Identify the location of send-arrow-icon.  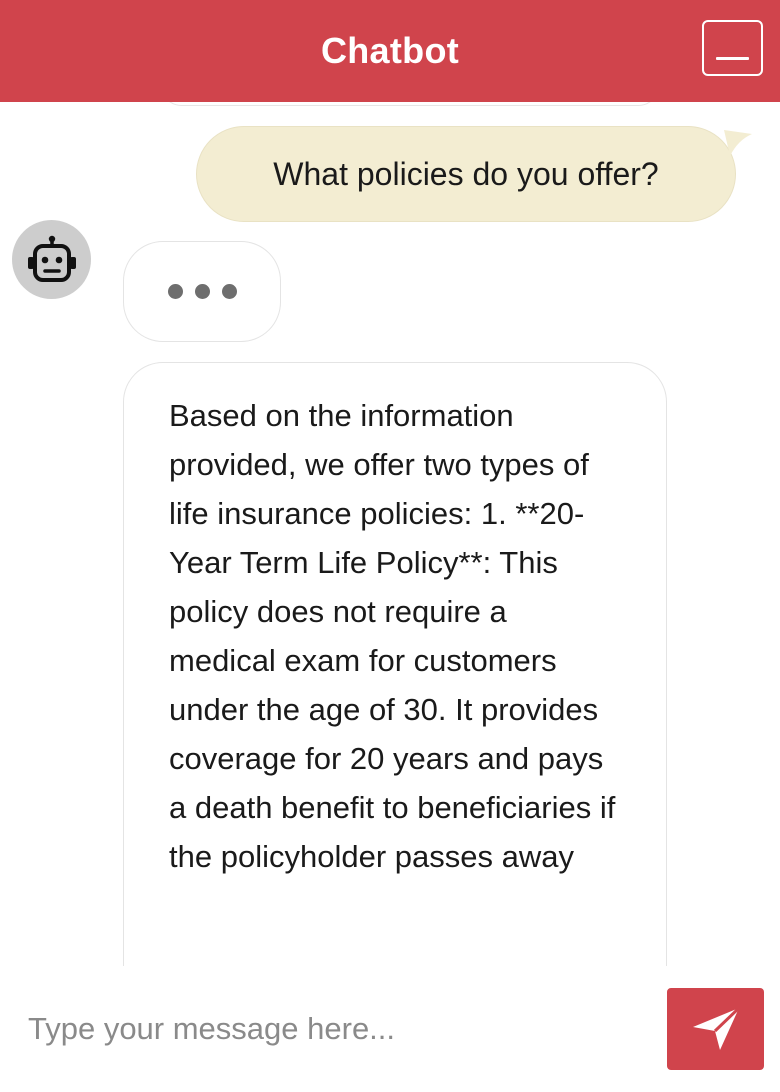
(716, 1028).